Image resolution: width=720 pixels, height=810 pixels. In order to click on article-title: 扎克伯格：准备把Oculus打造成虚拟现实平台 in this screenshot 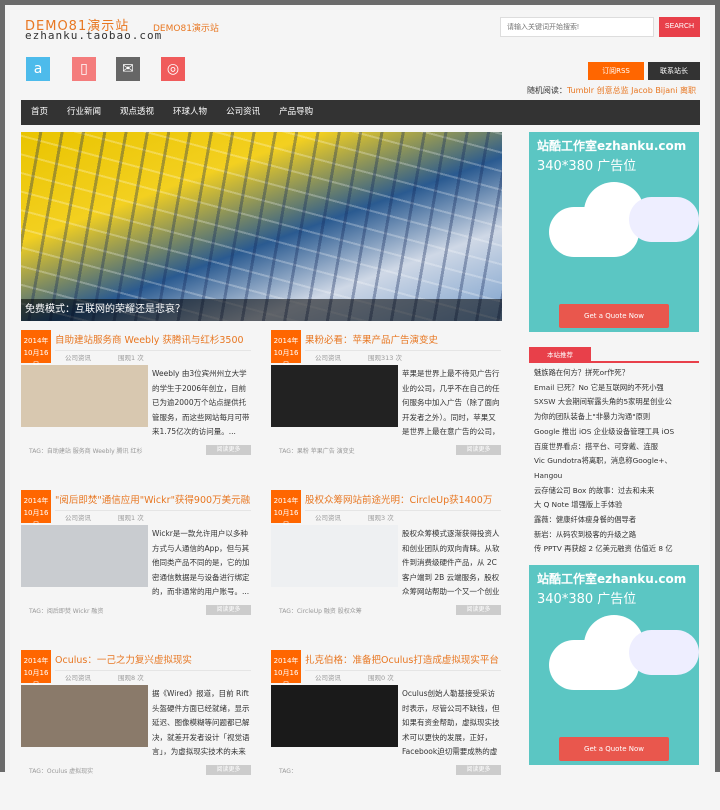, I will do `click(403, 661)`.